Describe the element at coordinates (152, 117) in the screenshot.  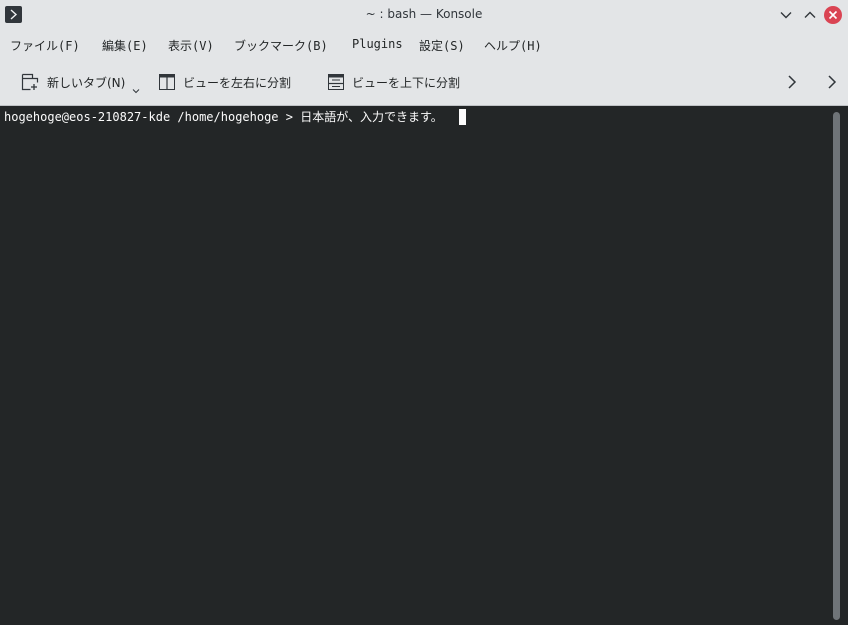
I see `terminal-prompt: hogehoge@eos-210827-kde /home/hogehoge >` at that location.